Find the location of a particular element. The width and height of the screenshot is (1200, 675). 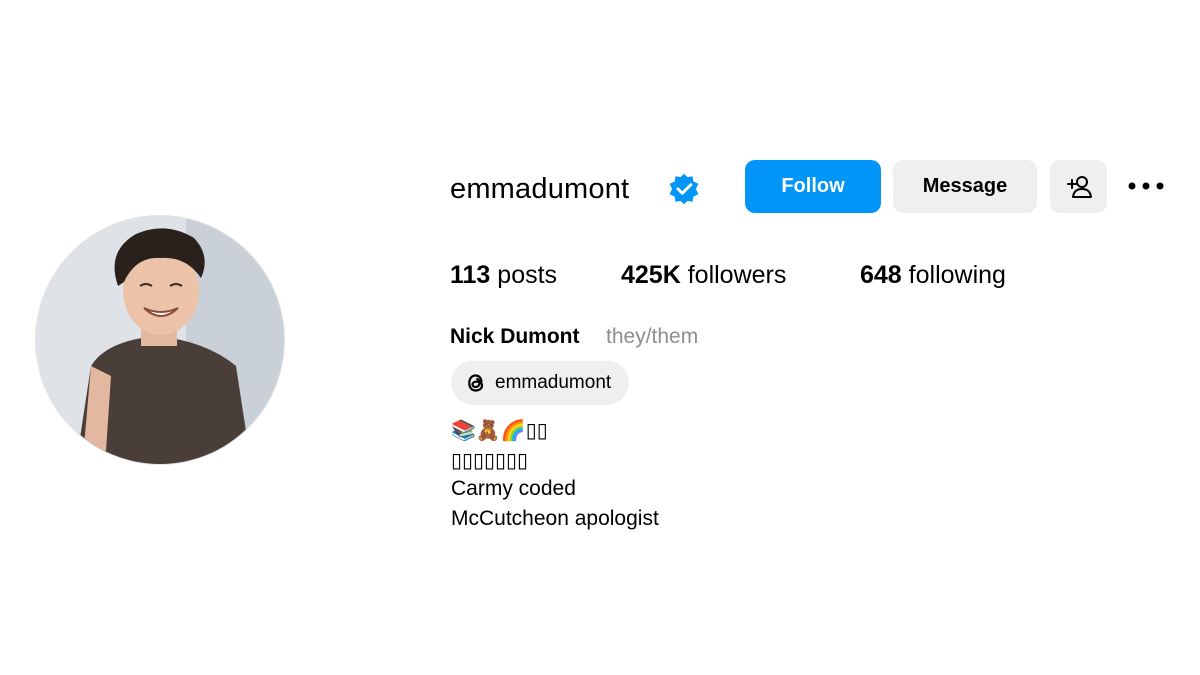

full-name: Nick Dumont is located at coordinates (515, 336).